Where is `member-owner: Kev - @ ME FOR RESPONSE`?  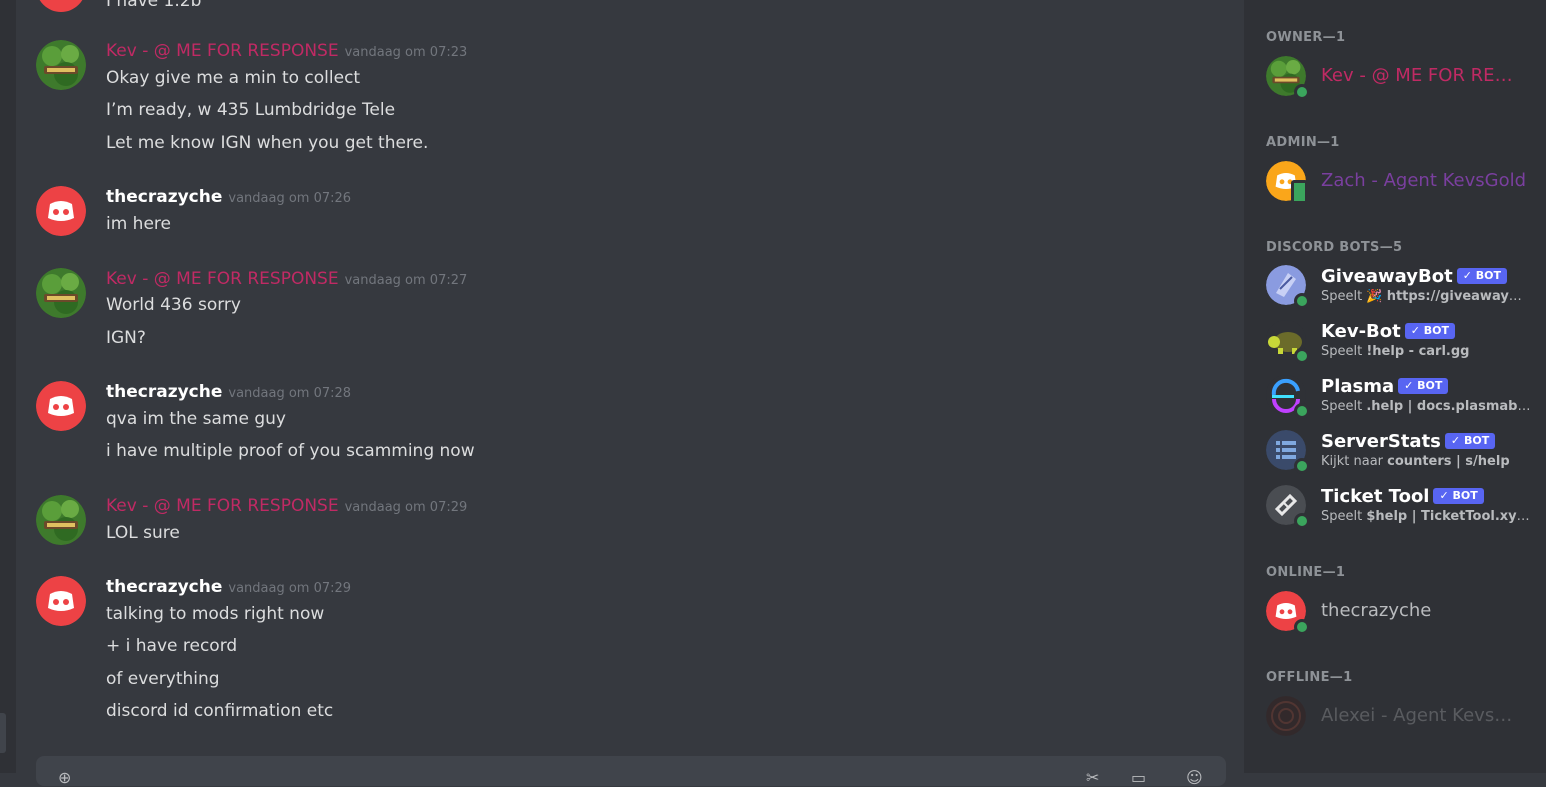
member-owner: Kev - @ ME FOR RESPONSE is located at coordinates (1403, 78).